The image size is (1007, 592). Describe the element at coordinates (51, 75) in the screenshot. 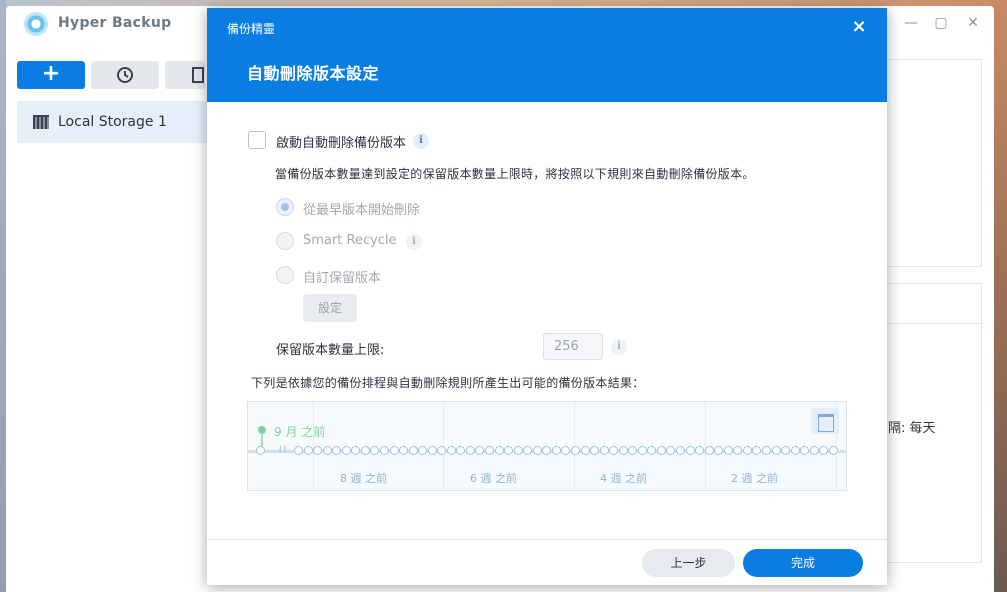

I see `add-backup-button: +` at that location.